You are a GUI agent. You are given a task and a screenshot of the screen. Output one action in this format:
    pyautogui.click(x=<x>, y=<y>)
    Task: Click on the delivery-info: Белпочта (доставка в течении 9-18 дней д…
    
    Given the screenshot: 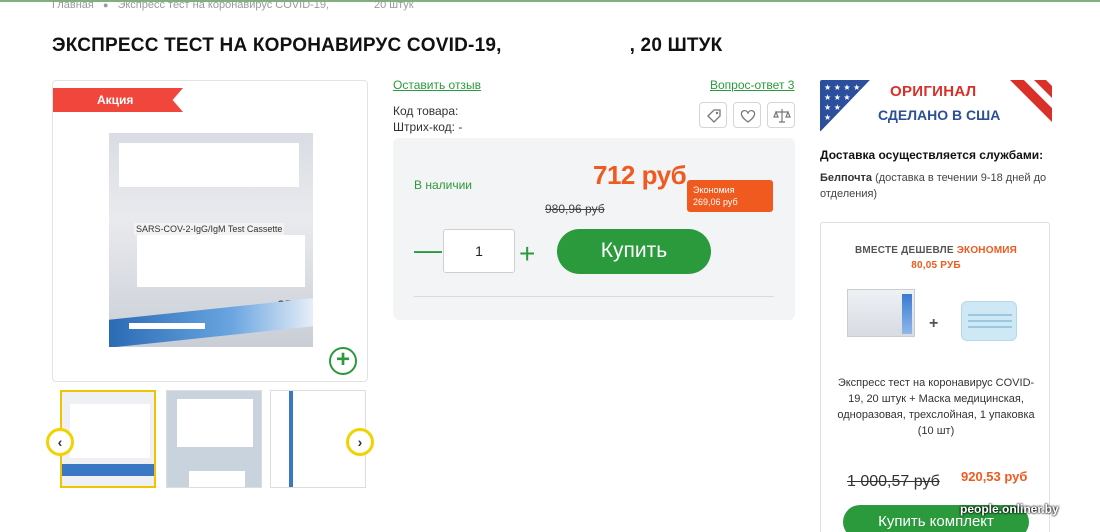 What is the action you would take?
    pyautogui.click(x=940, y=186)
    